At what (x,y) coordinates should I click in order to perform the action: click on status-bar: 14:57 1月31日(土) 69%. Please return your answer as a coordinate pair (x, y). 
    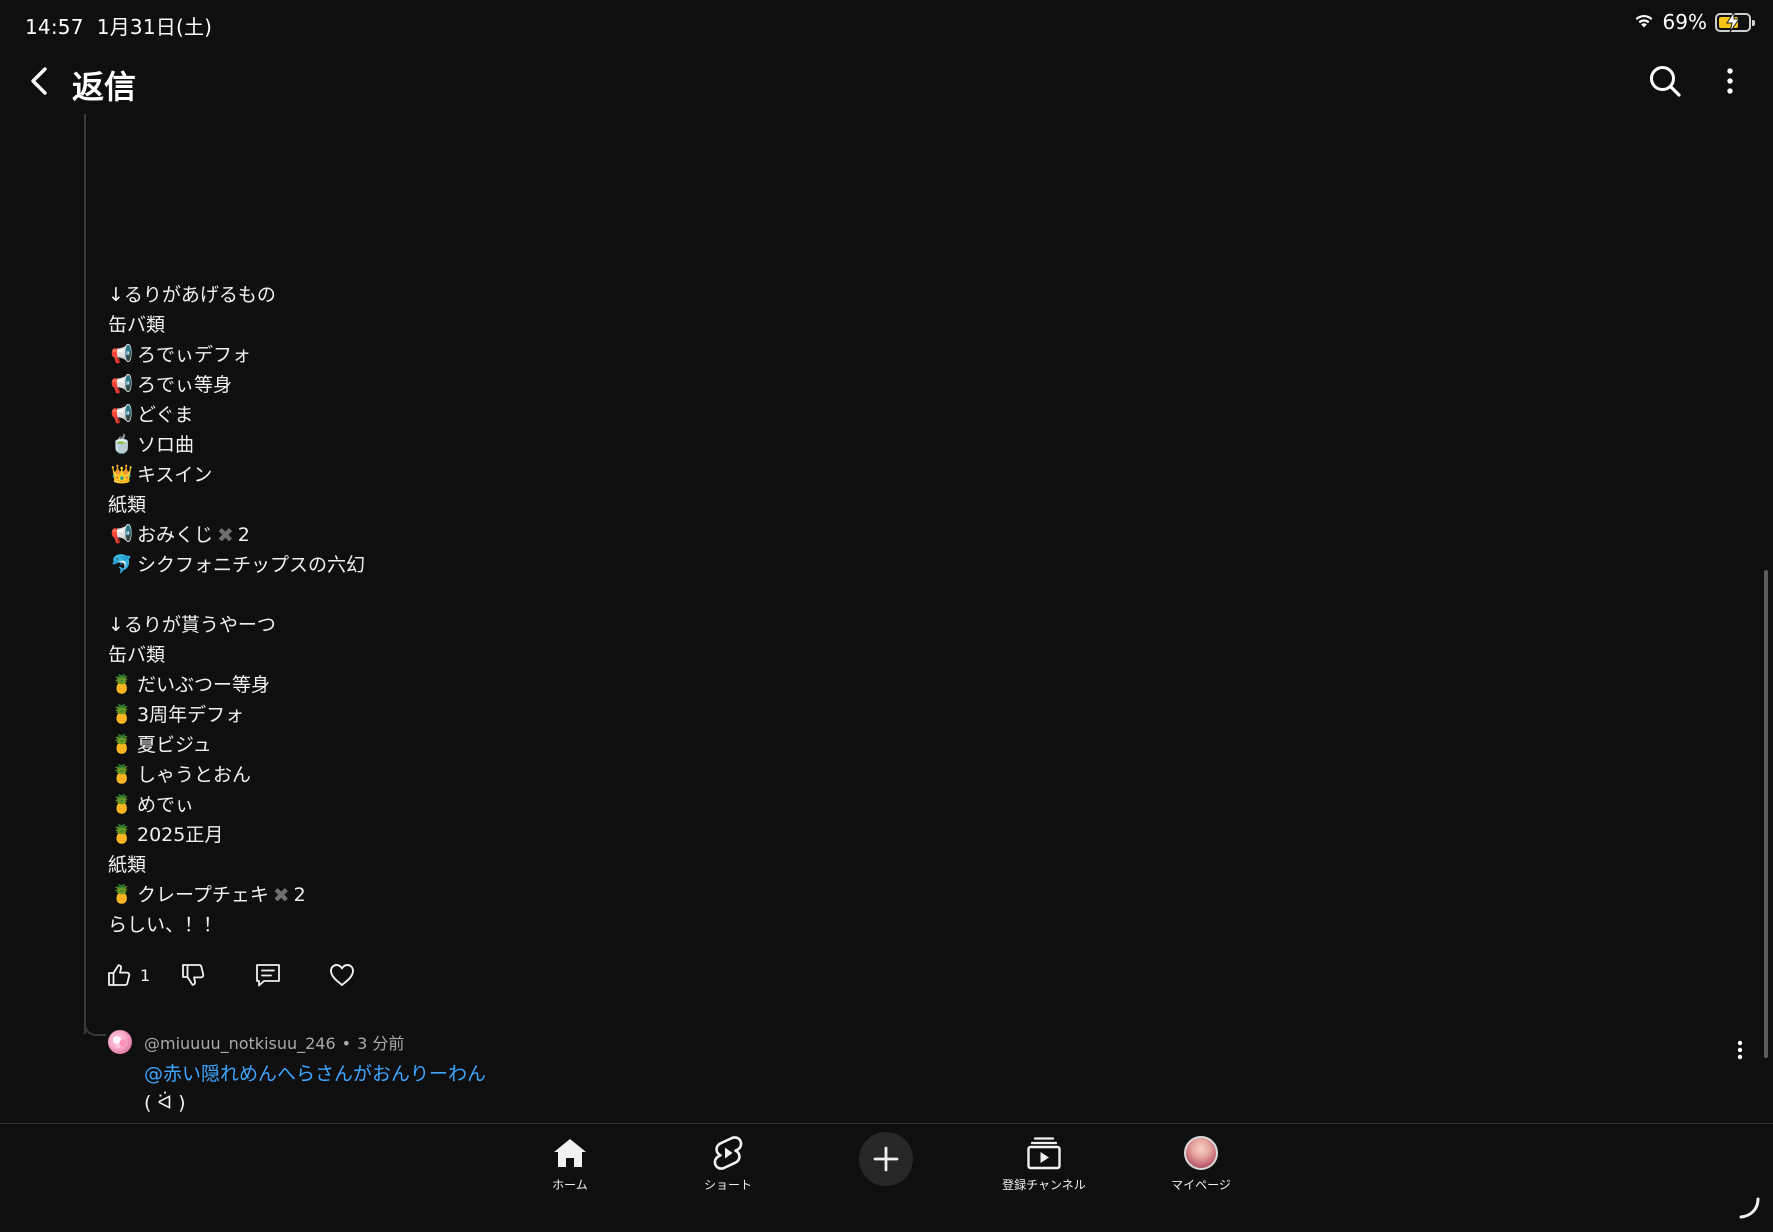
    Looking at the image, I should click on (886, 24).